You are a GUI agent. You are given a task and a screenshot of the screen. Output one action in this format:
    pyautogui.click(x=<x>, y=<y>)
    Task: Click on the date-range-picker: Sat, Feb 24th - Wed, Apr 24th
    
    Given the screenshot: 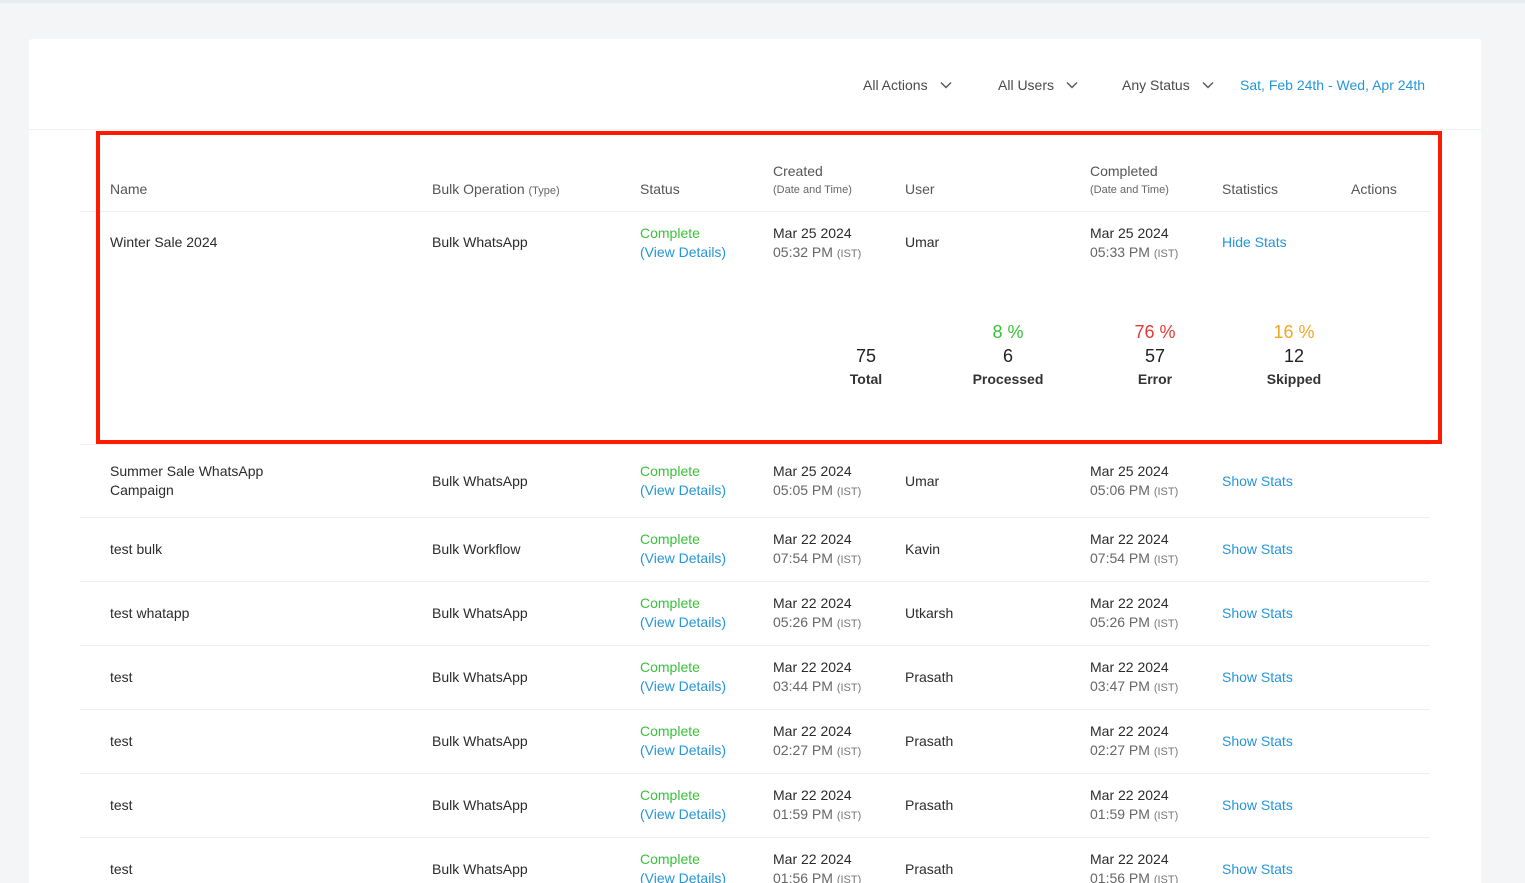 What is the action you would take?
    pyautogui.click(x=1332, y=85)
    